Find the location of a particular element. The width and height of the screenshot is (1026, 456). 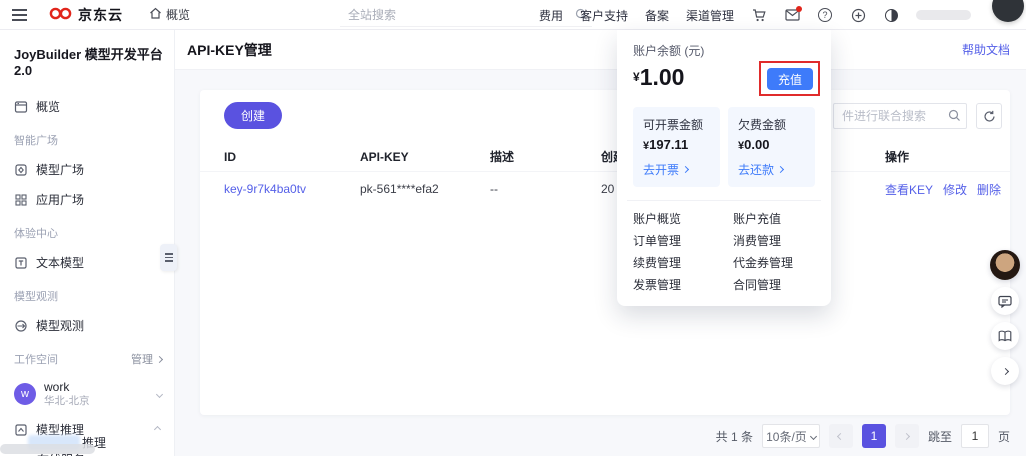

redacted-blur is located at coordinates (47, 449).